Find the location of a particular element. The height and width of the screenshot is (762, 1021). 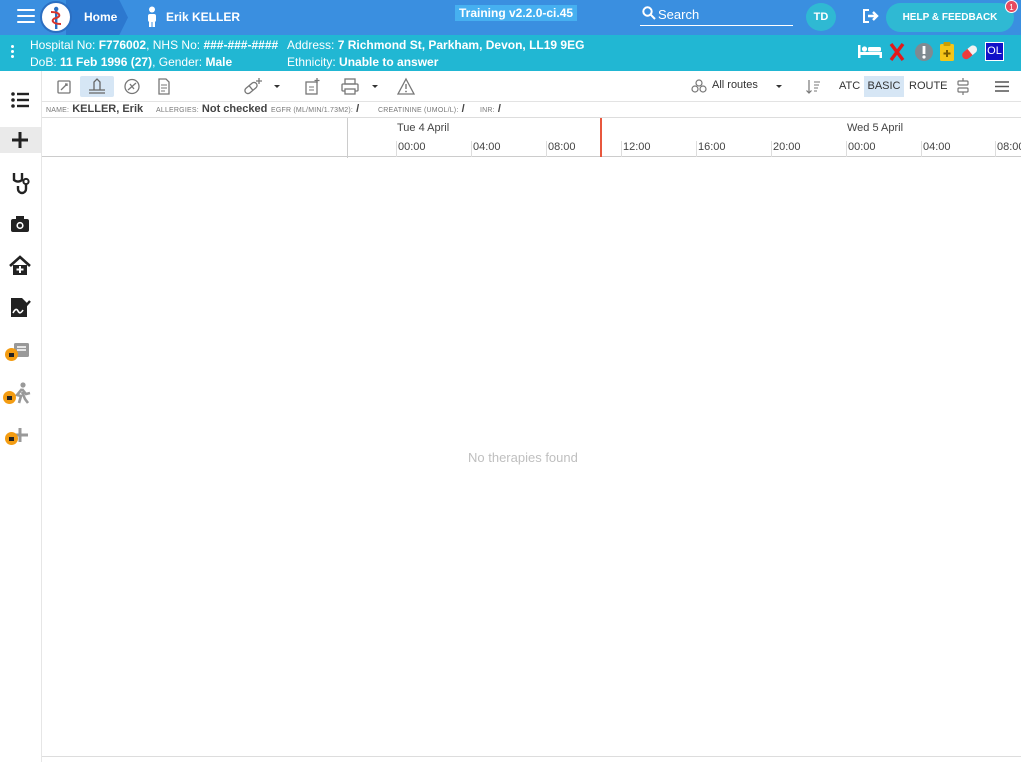

ethnicity-line: Ethnicity: Unable to answer is located at coordinates (363, 62).